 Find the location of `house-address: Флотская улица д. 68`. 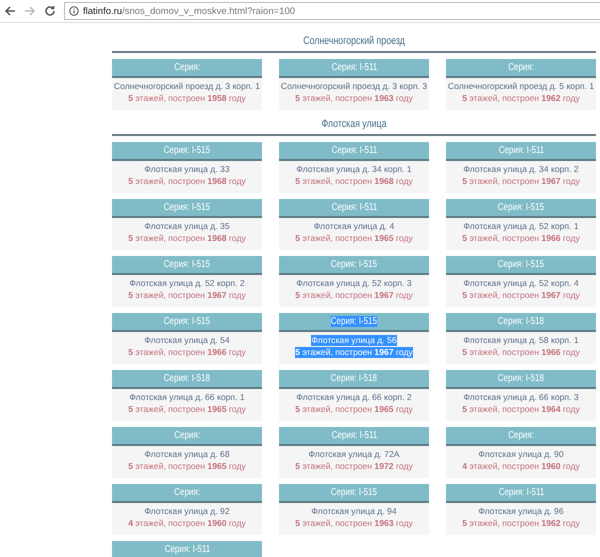

house-address: Флотская улица д. 68 is located at coordinates (187, 454).